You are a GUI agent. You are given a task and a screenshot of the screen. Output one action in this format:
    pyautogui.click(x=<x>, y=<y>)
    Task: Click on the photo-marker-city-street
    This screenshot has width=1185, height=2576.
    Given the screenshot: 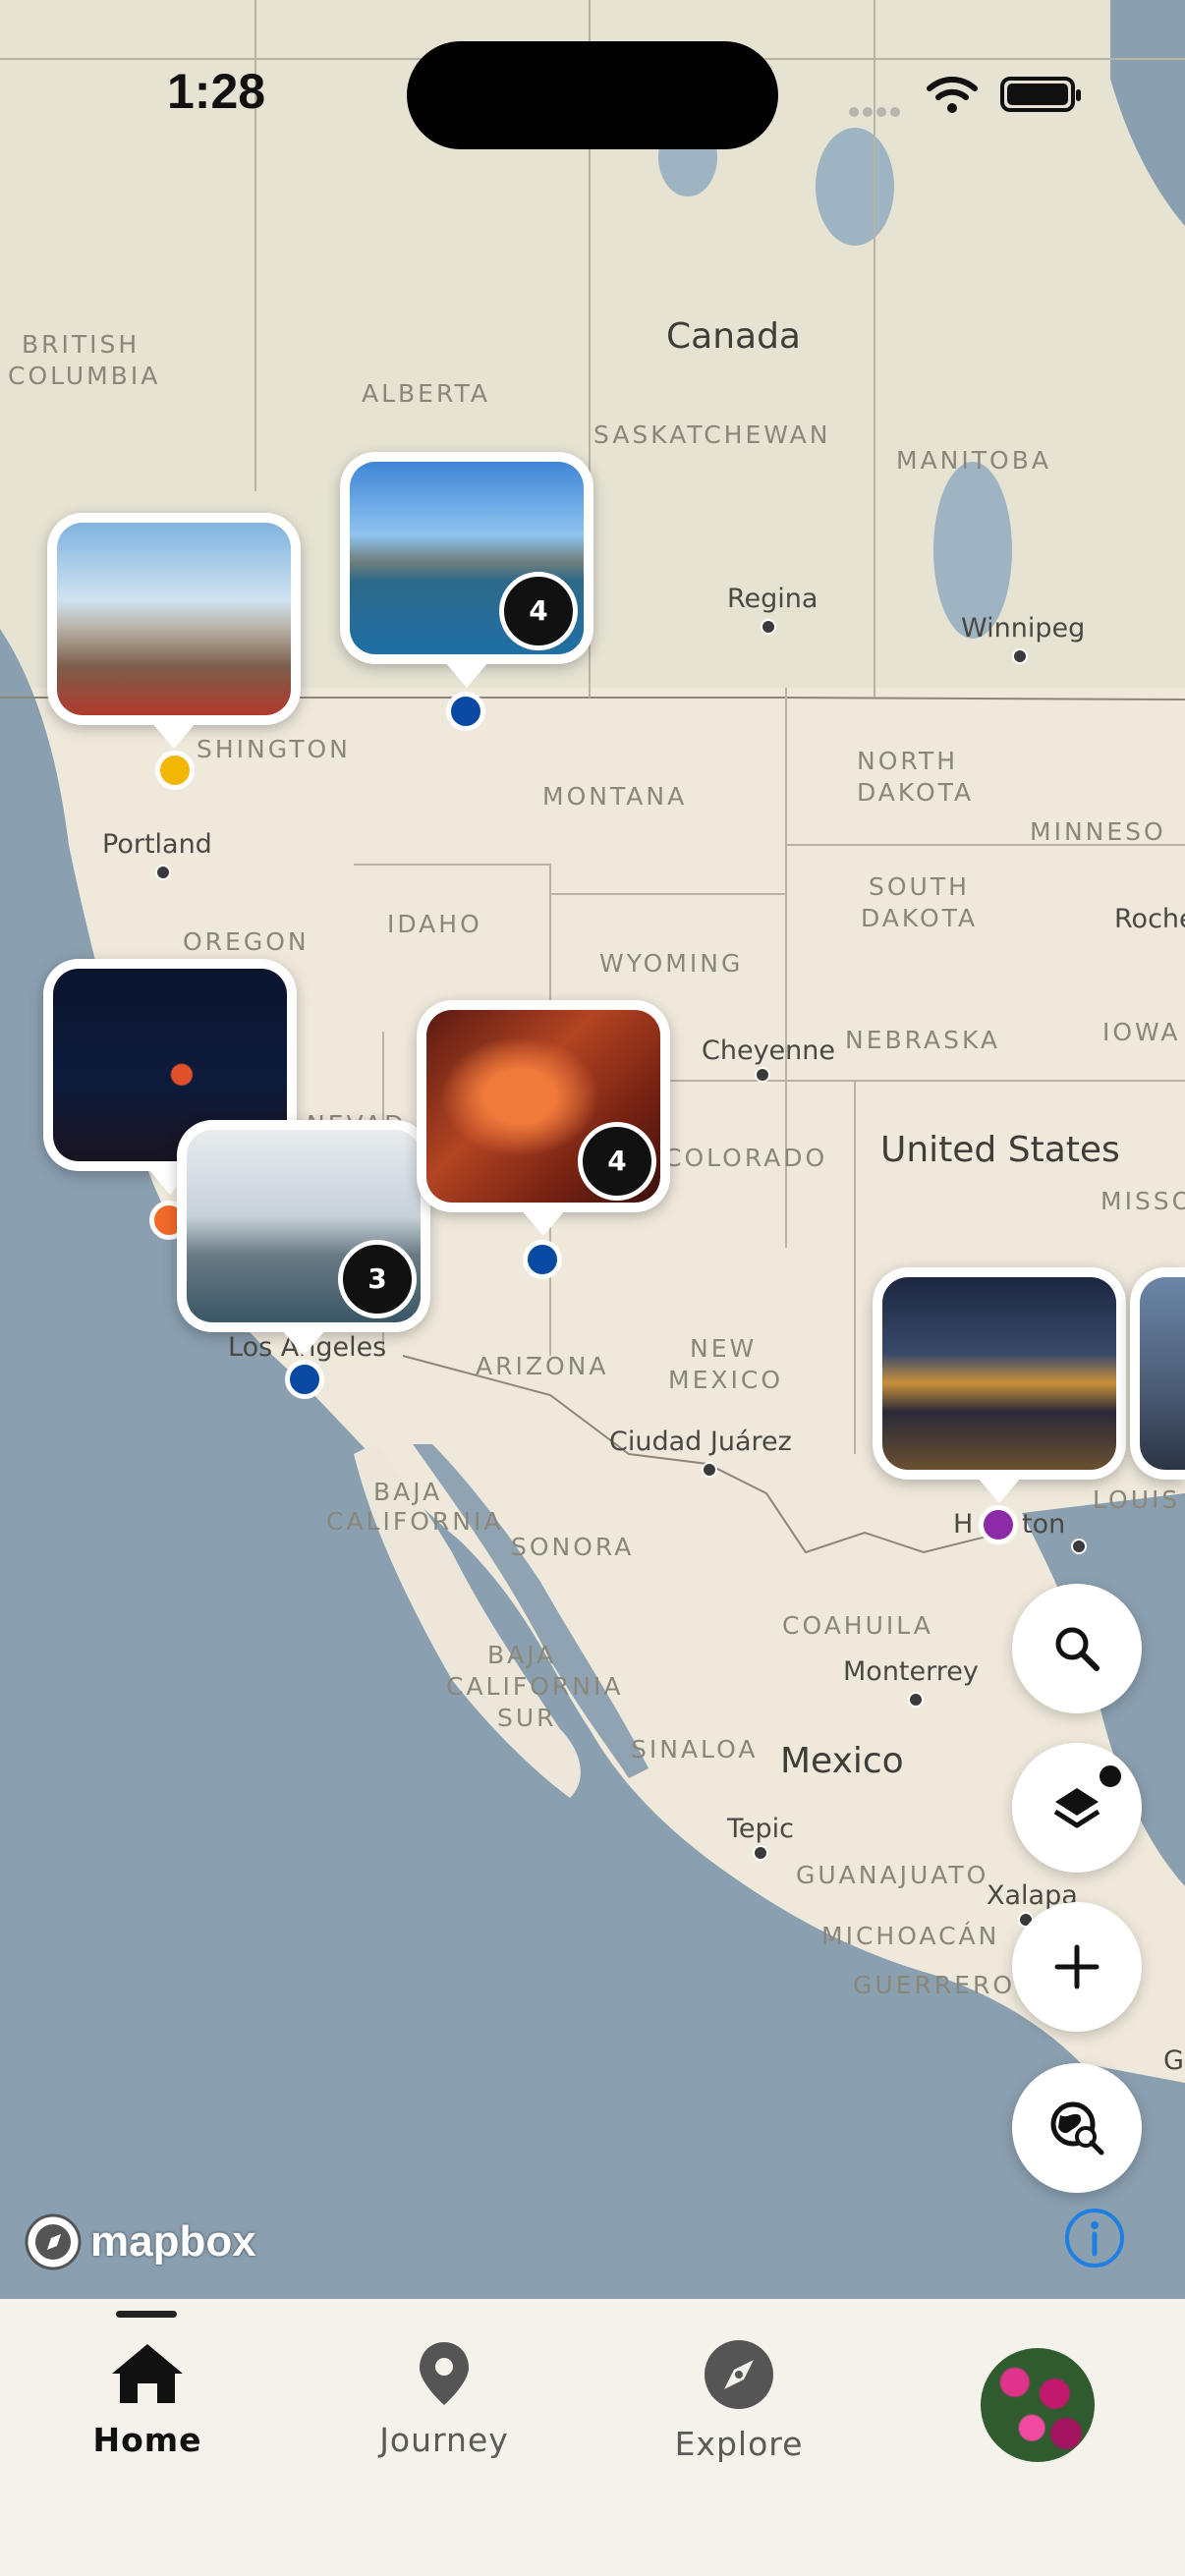 What is the action you would take?
    pyautogui.click(x=1158, y=1373)
    